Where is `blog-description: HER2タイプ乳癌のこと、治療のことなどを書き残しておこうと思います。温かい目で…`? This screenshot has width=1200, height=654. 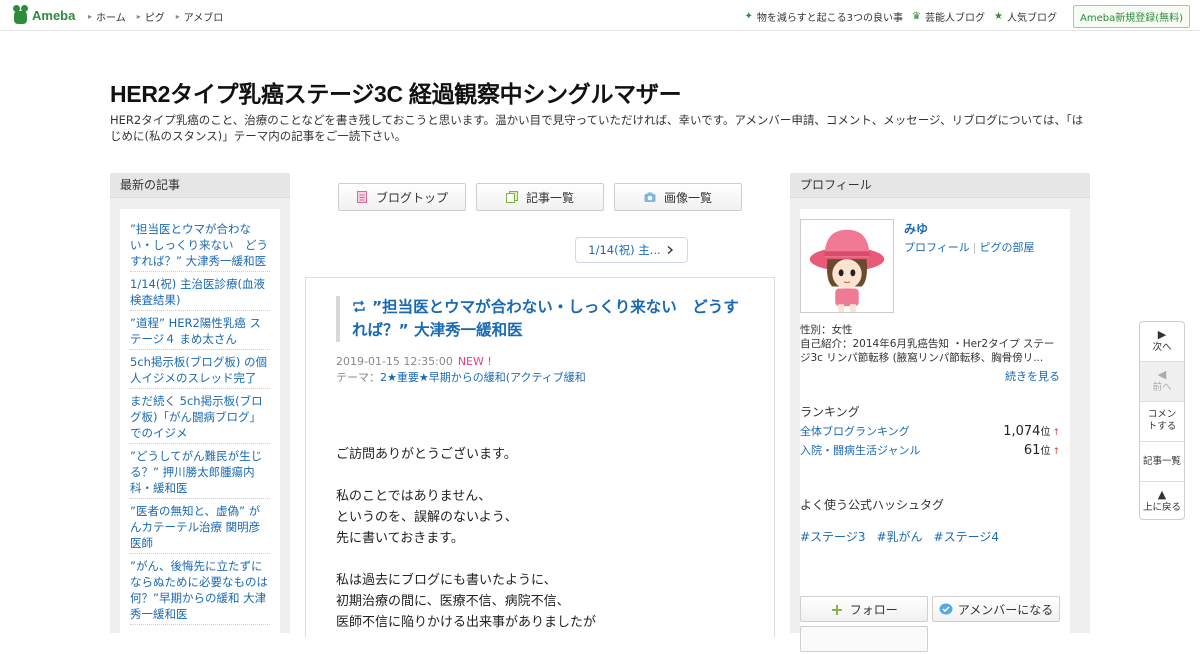 blog-description: HER2タイプ乳癌のこと、治療のことなどを書き残しておこうと思います。温かい目で… is located at coordinates (597, 128).